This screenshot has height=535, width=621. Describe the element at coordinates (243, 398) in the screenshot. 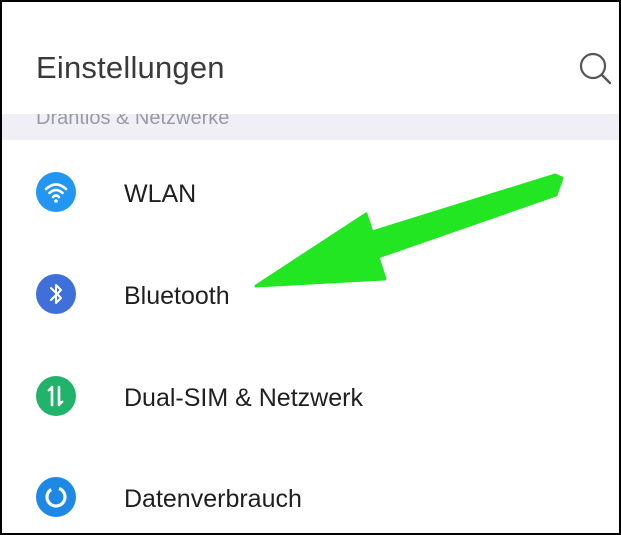

I see `settings-item-label: Dual-SIM & Netzwerk` at that location.